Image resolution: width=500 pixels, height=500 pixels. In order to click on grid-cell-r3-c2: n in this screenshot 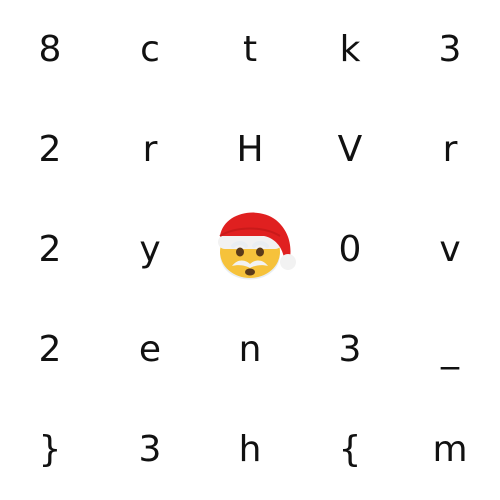, I will do `click(250, 349)`.